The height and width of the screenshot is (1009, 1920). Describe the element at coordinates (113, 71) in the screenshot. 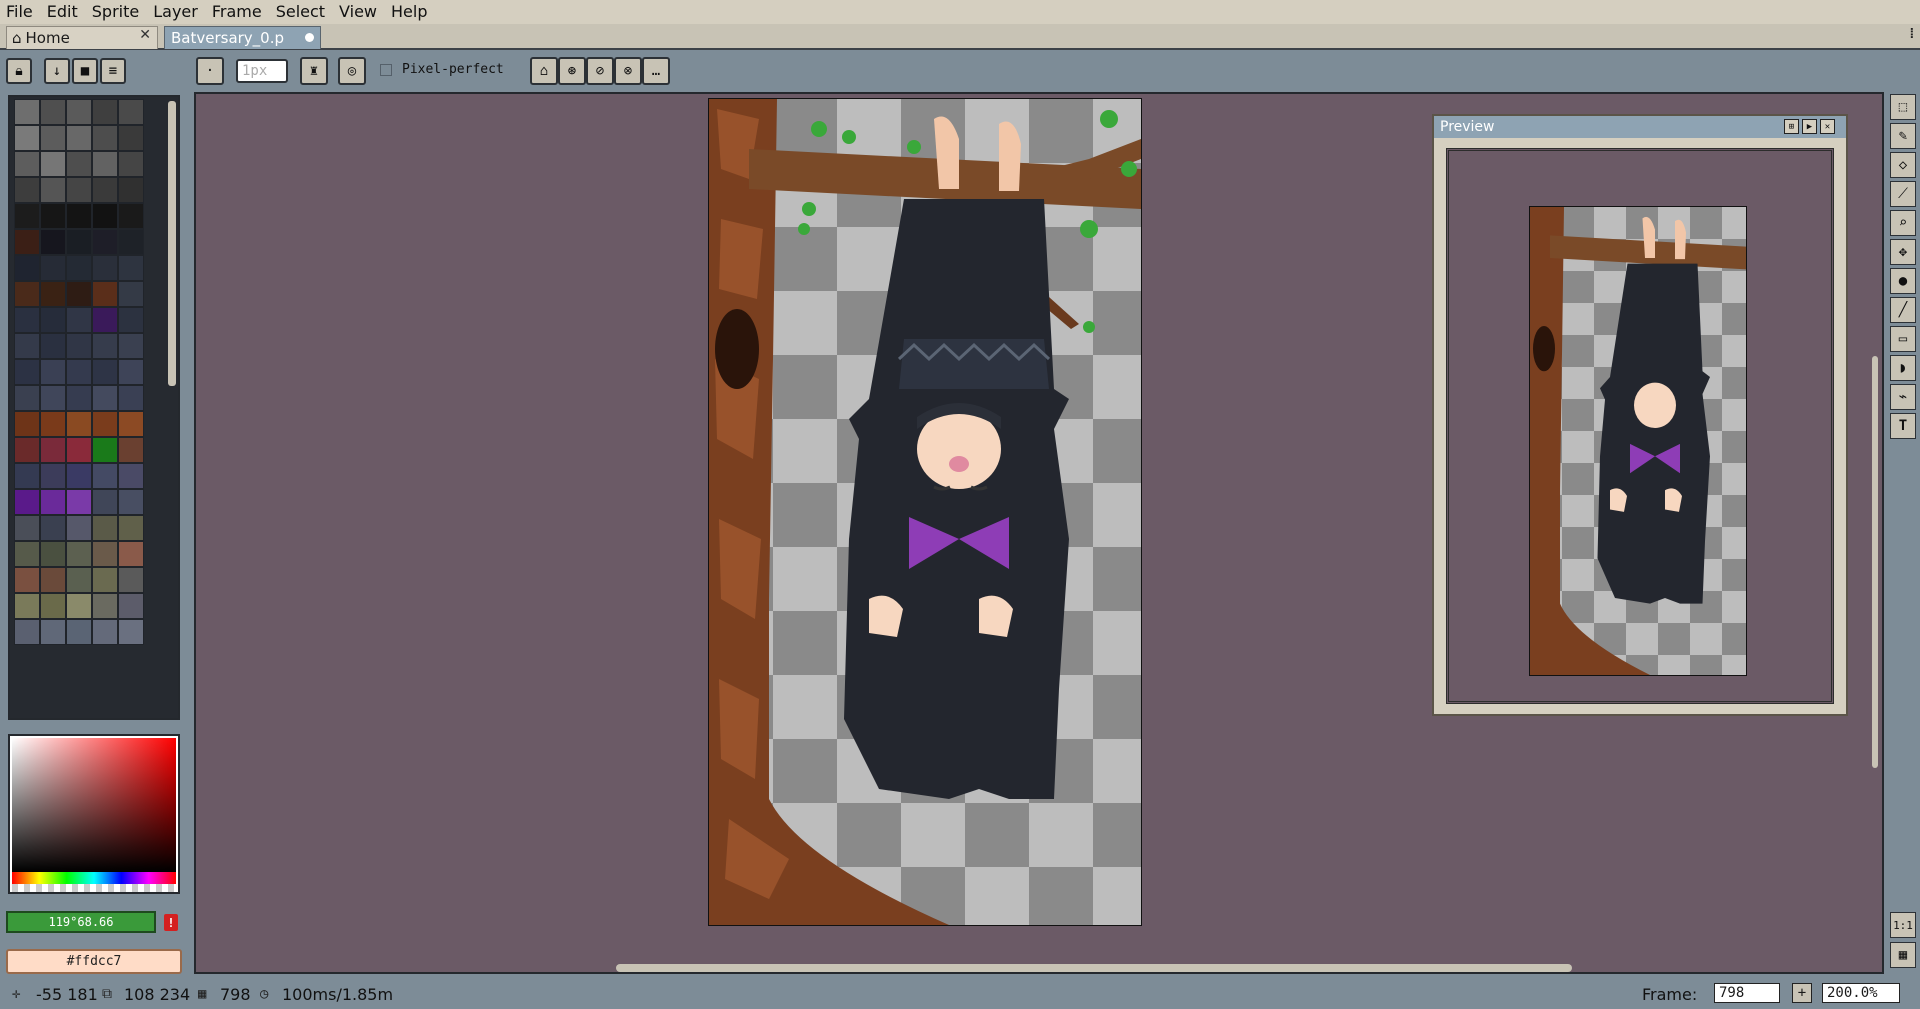

I see `menu-lines-icon: ≡` at that location.